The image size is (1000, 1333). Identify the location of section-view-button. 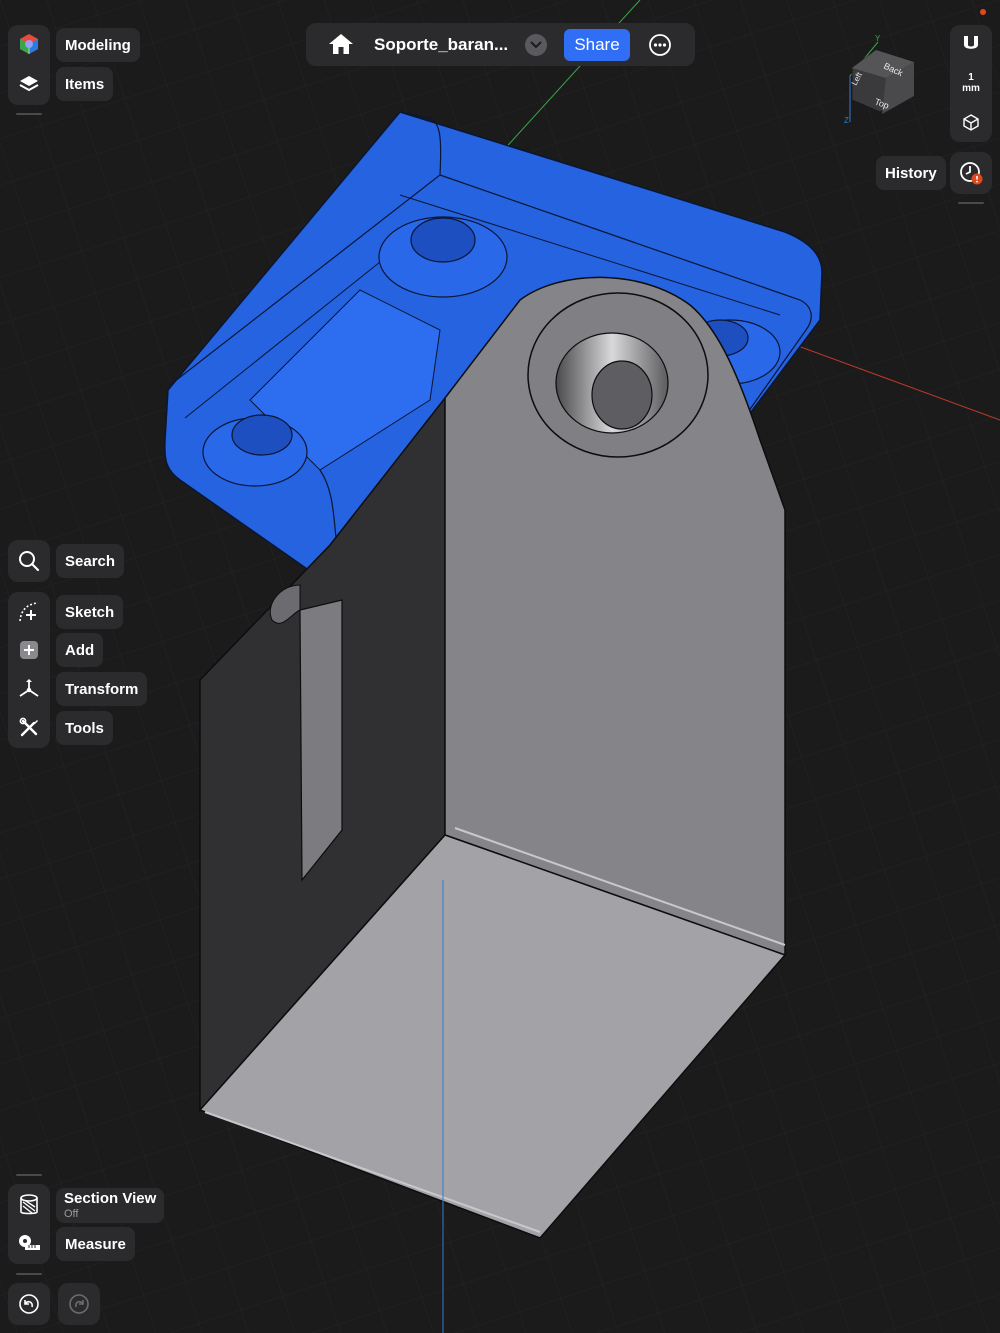
(29, 1205).